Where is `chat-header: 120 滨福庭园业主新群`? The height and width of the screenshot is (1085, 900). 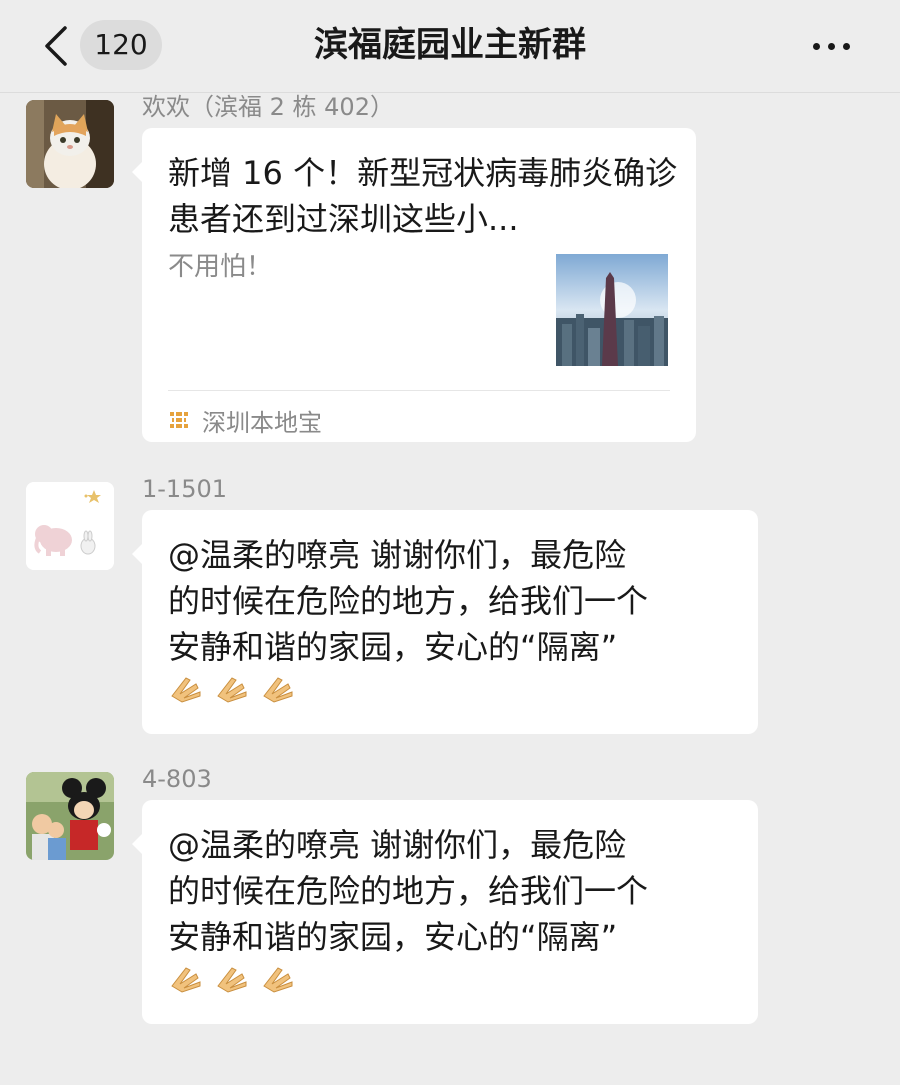 chat-header: 120 滨福庭园业主新群 is located at coordinates (450, 46).